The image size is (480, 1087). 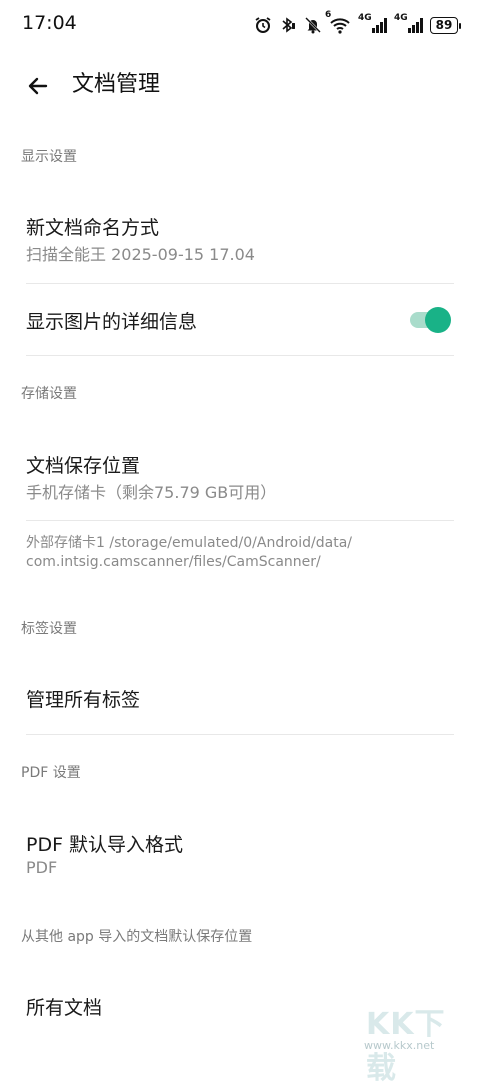 I want to click on page-title: 文档管理, so click(x=116, y=84).